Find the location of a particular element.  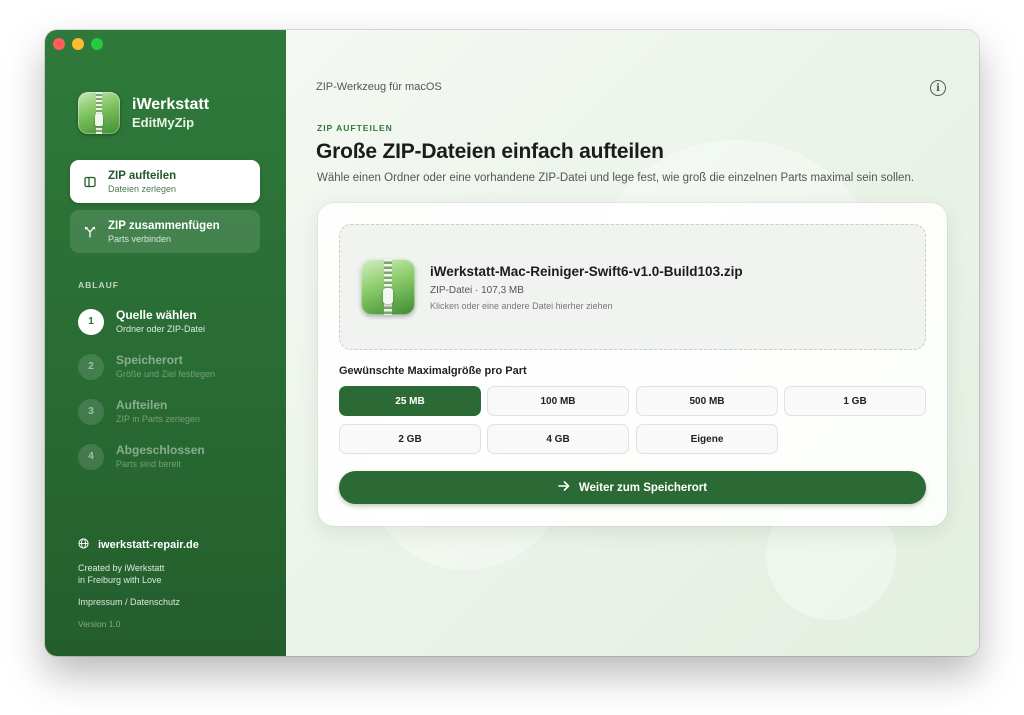

size-option-25mb: 25 MB is located at coordinates (410, 401).